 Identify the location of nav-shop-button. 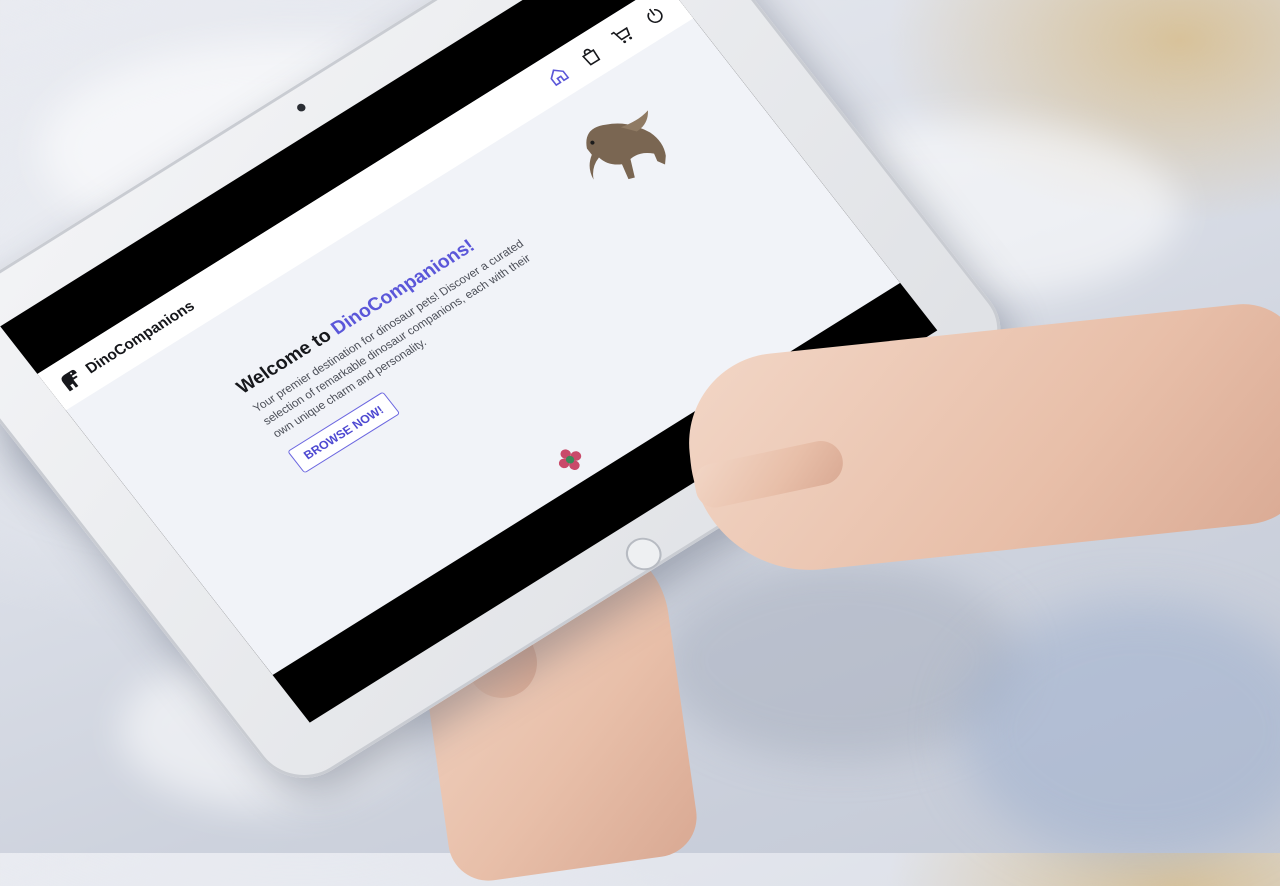
(590, 55).